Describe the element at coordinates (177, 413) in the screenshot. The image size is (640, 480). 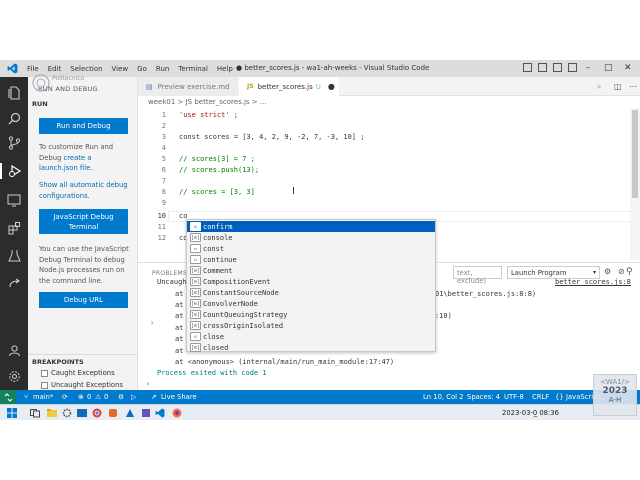
I see `firefox-icon` at that location.